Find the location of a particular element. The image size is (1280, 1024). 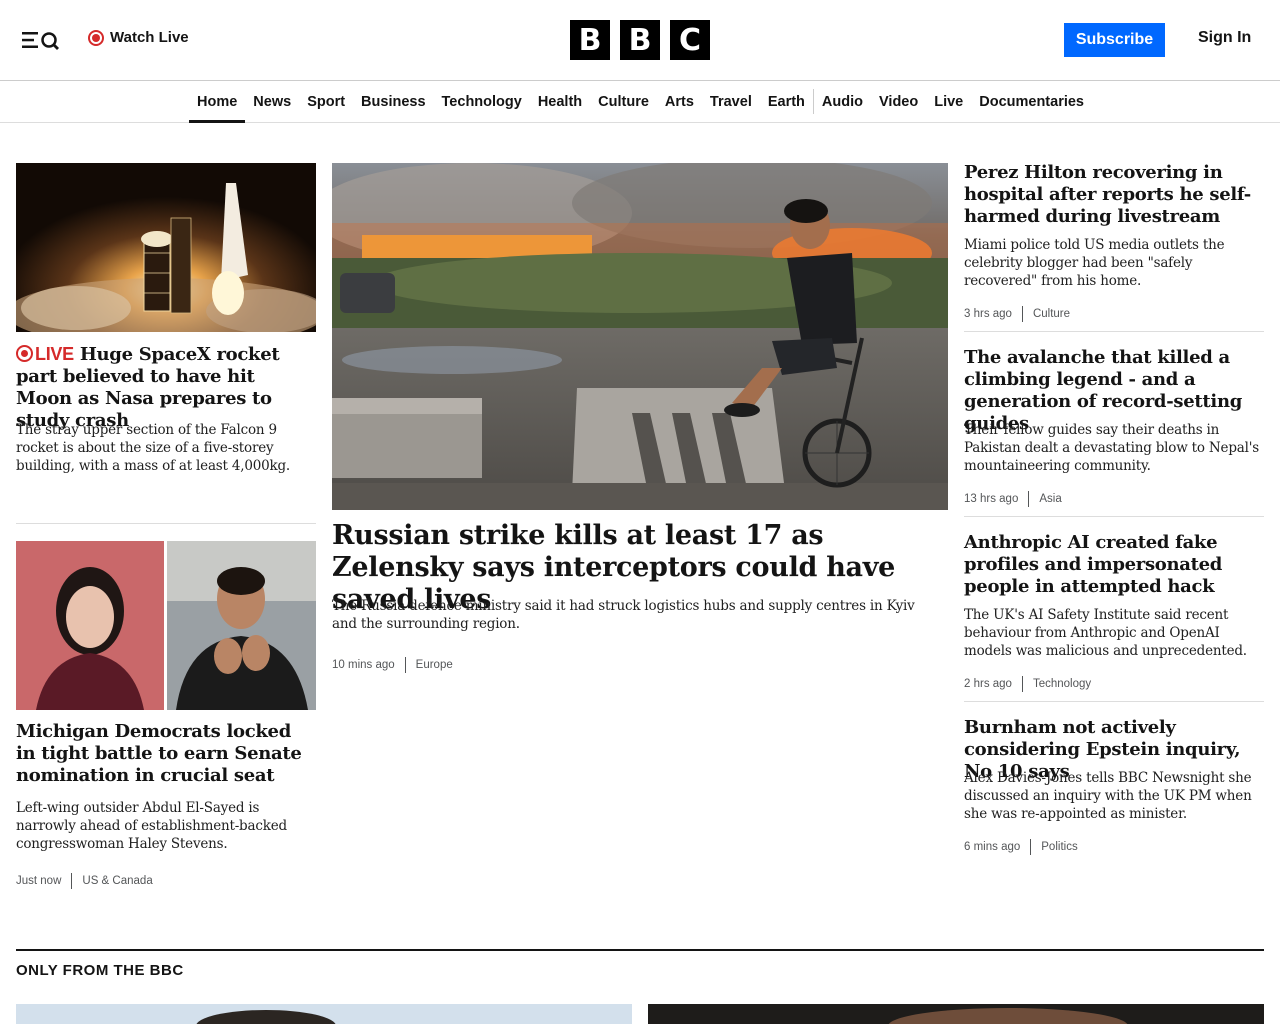

category-link: Asia is located at coordinates (1050, 499).